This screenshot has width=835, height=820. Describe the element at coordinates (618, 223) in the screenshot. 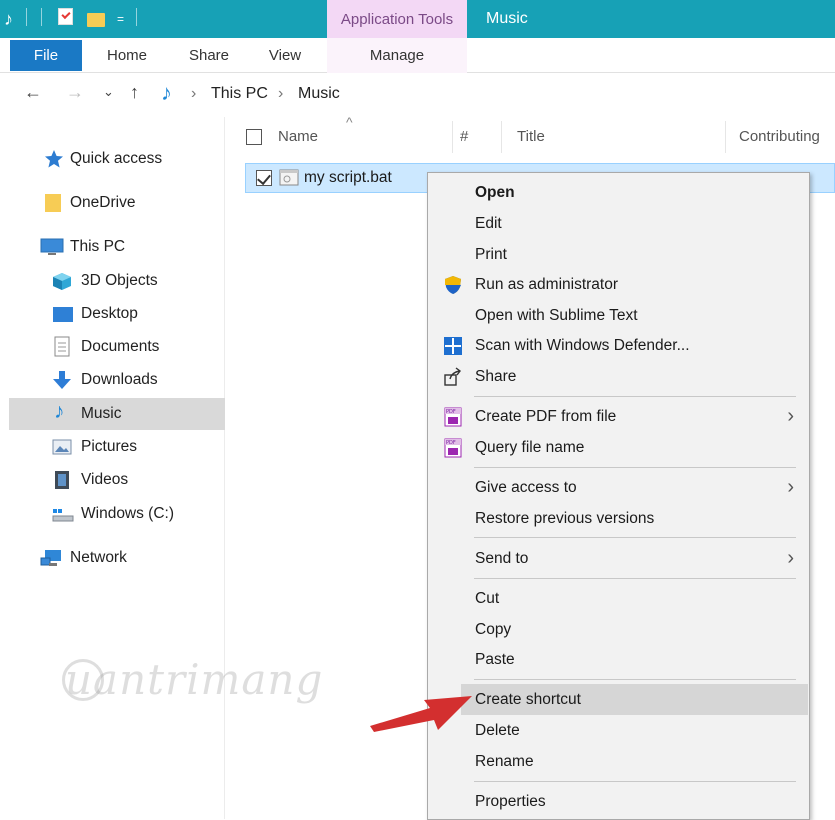

I see `menu-item-edit: Edit` at that location.